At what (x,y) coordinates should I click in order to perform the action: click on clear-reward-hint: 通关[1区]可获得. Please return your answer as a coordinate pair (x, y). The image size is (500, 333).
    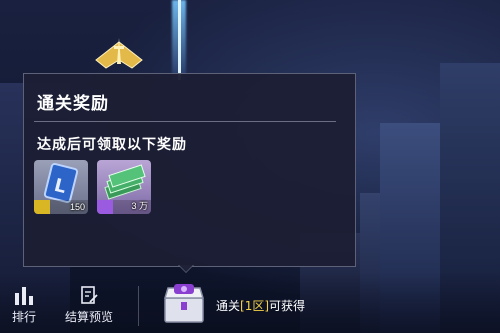
    Looking at the image, I should click on (260, 305).